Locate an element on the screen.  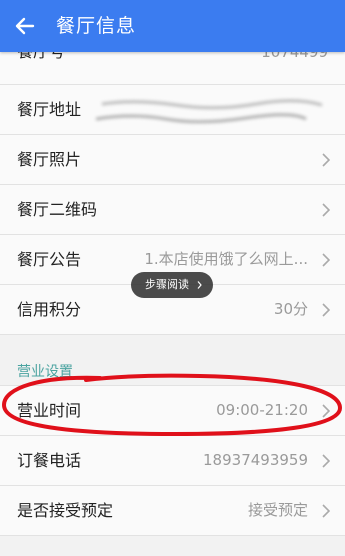
row-label: 订餐电话 is located at coordinates (49, 460).